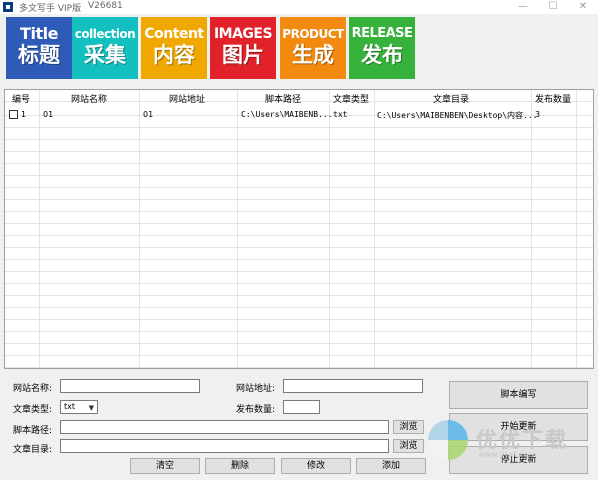 The width and height of the screenshot is (598, 480). I want to click on site-name-label: 网站名称:, so click(33, 389).